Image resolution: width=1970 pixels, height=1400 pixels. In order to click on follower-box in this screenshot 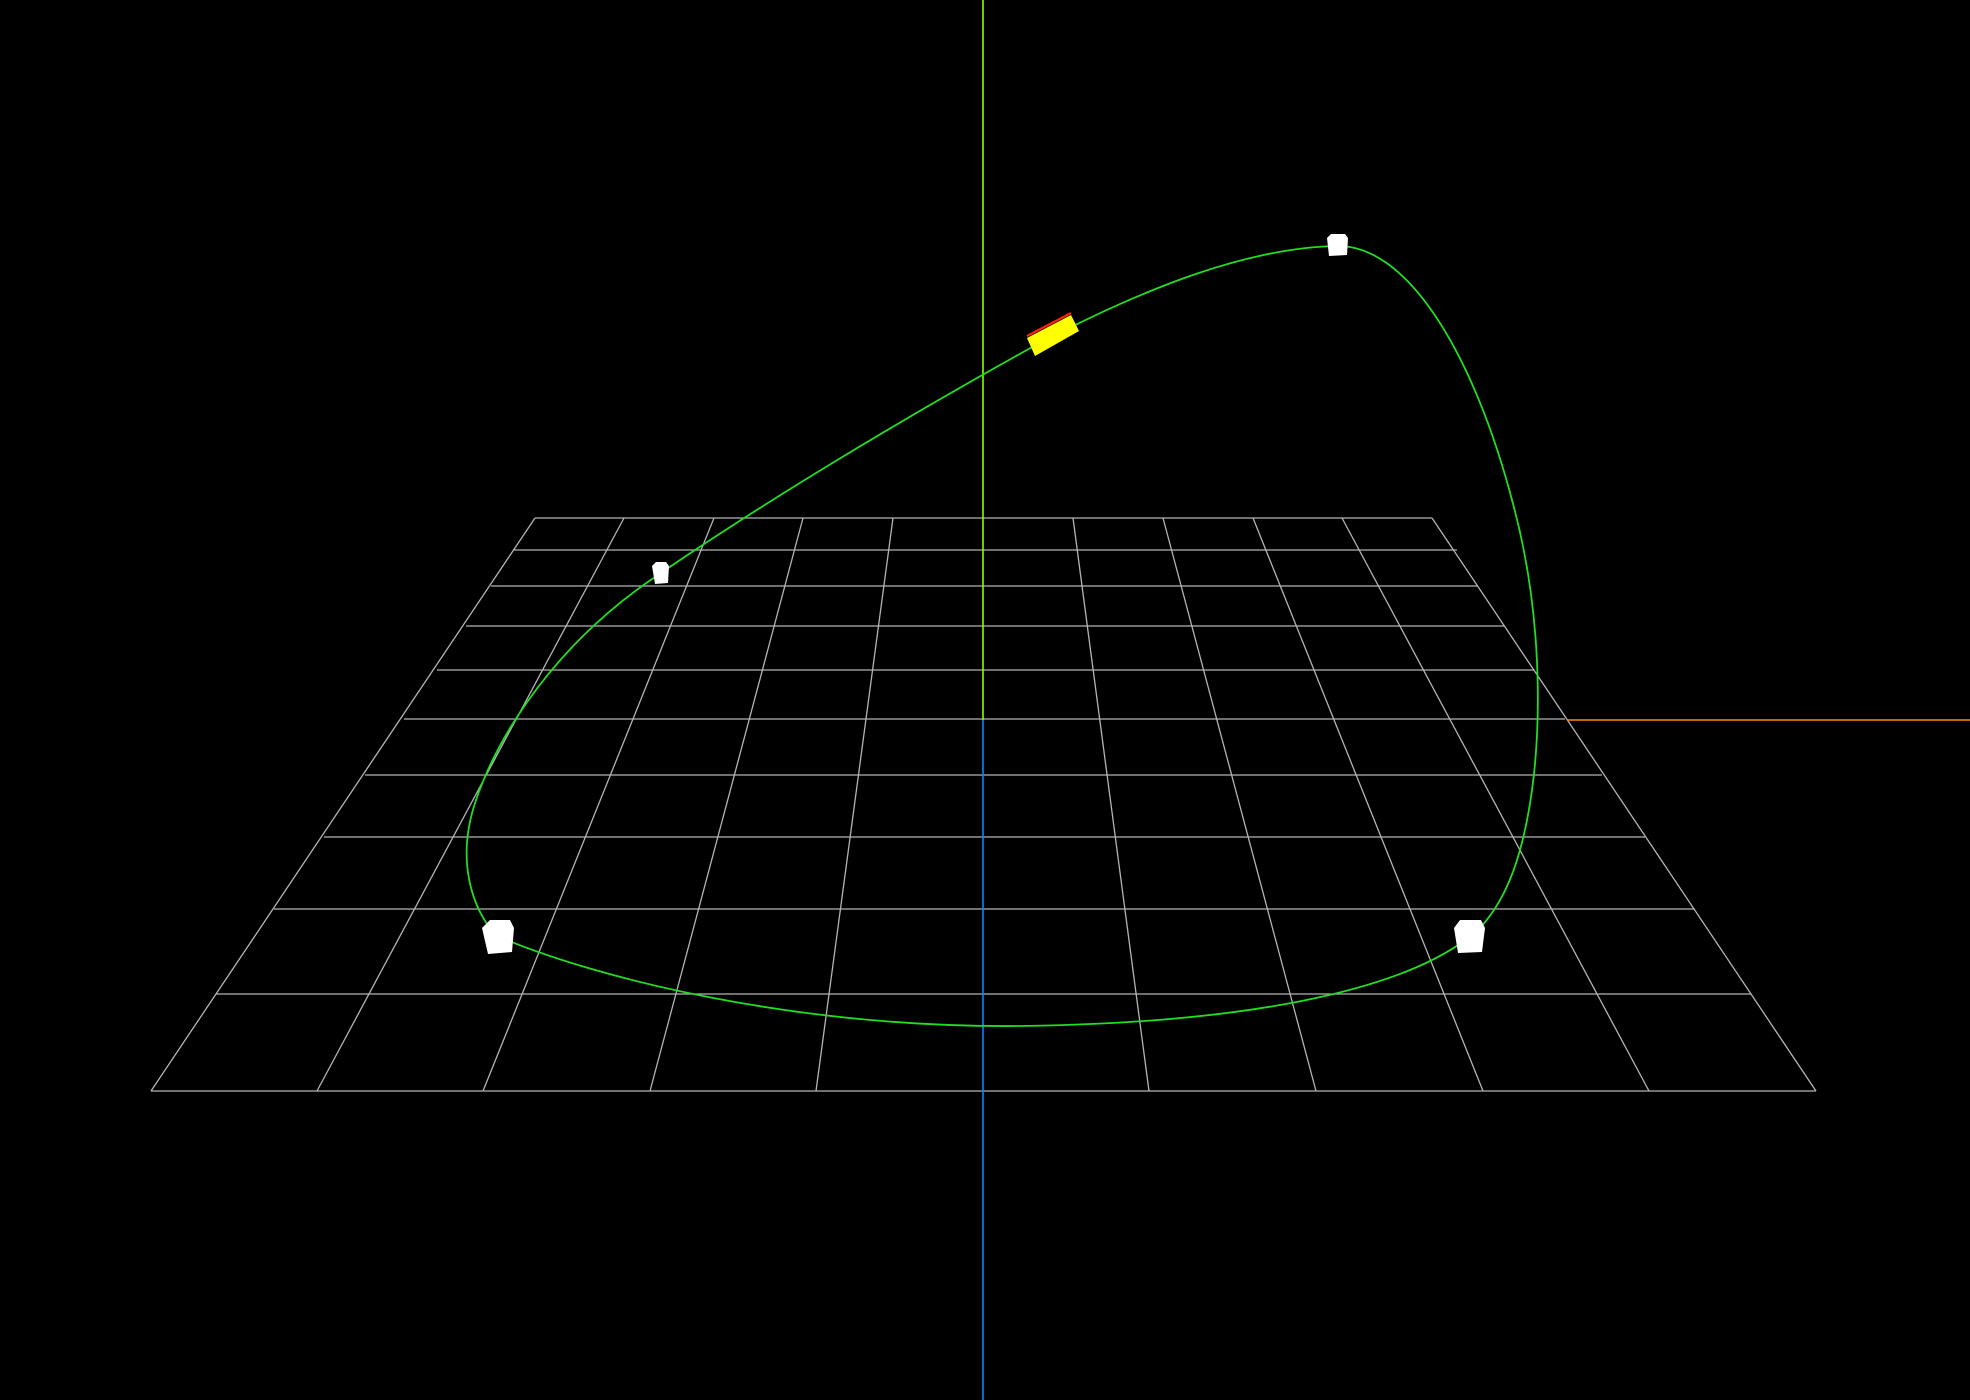, I will do `click(1052, 334)`.